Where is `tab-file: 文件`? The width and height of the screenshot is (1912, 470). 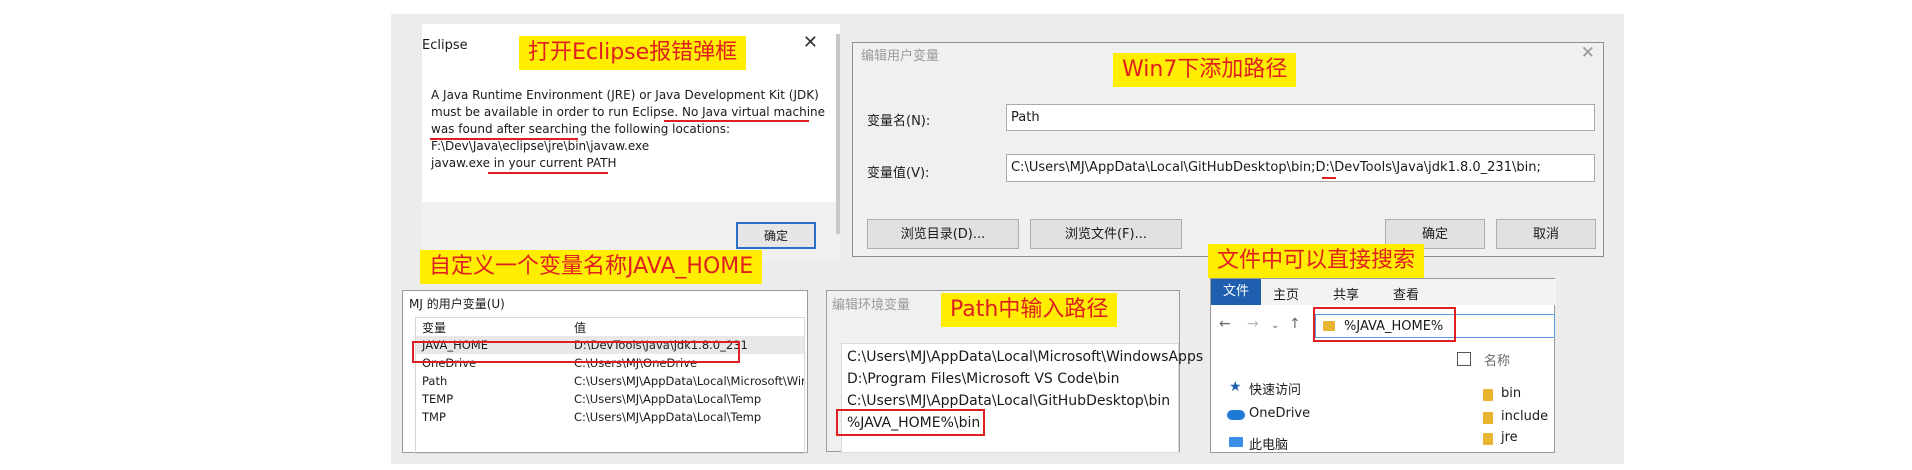 tab-file: 文件 is located at coordinates (1236, 292).